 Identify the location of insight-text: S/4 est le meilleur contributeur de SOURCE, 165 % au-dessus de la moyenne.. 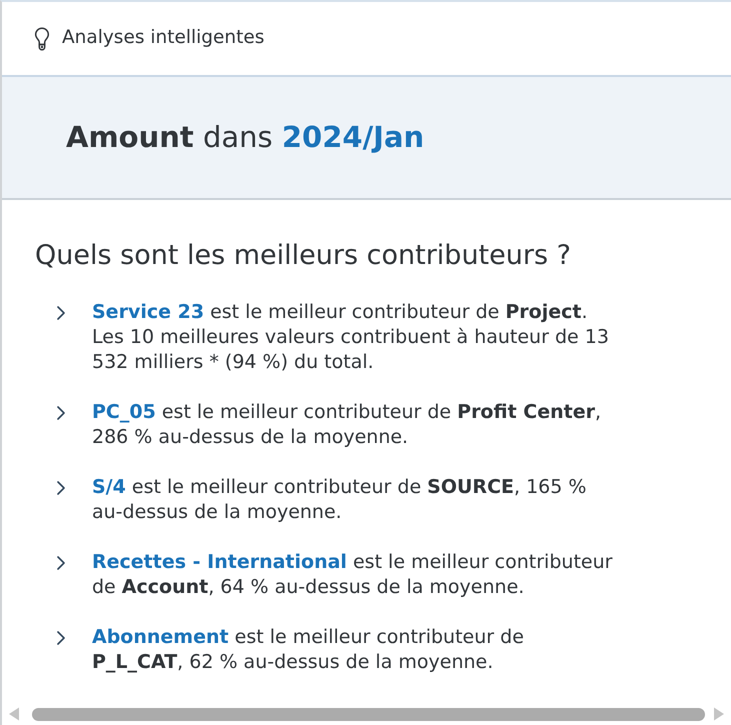
(340, 500).